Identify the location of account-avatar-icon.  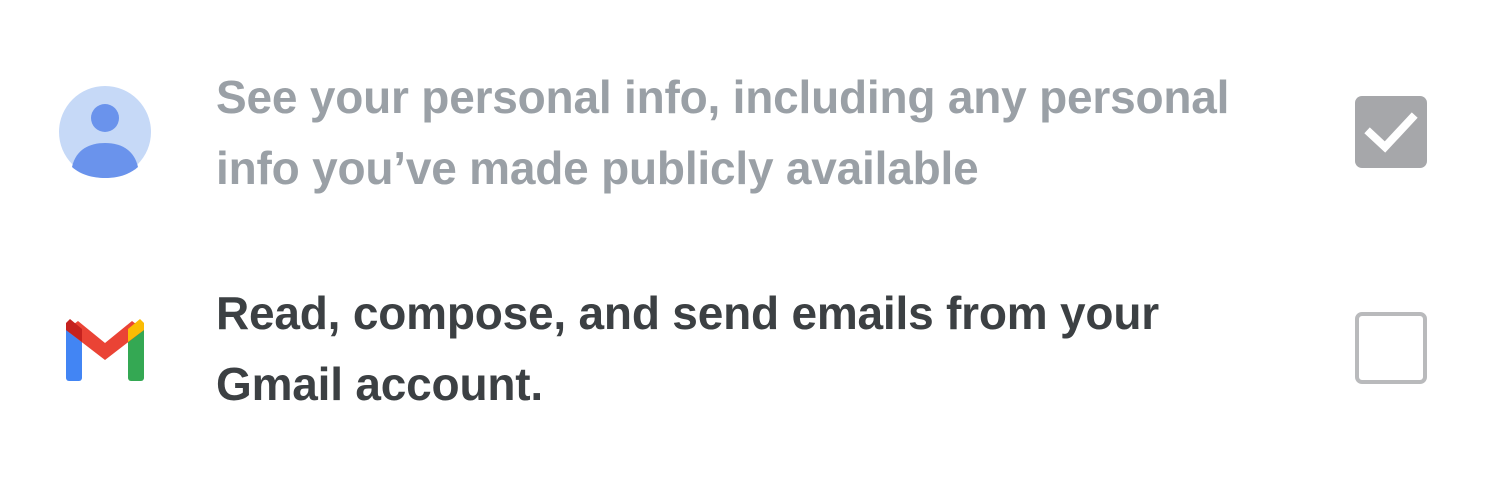
(105, 132).